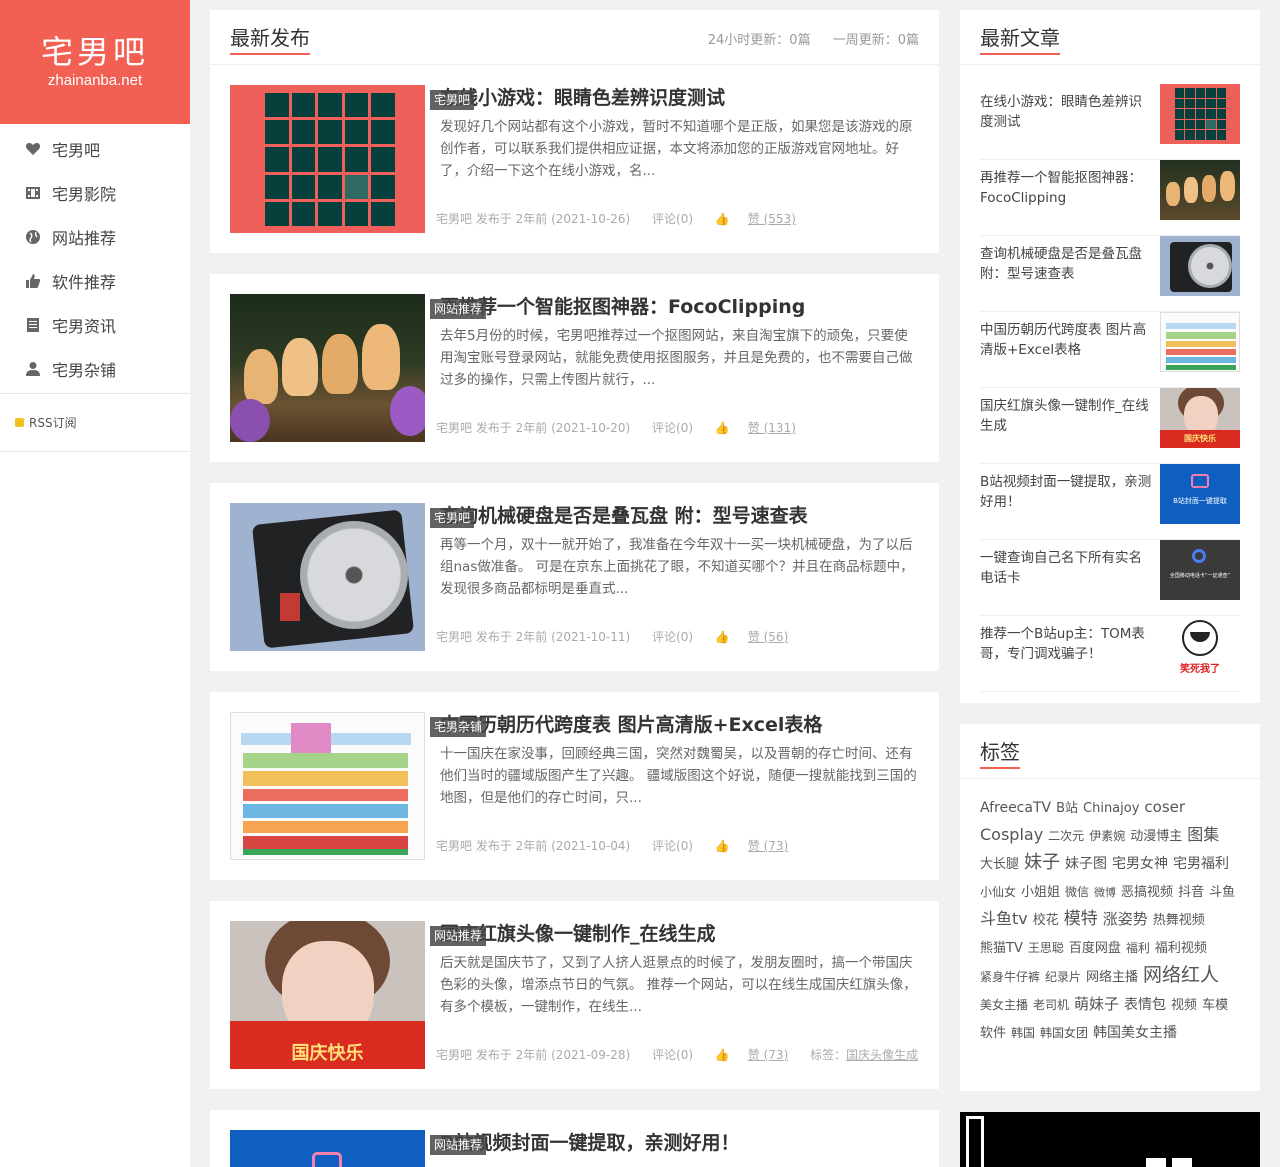  I want to click on post-title: 在线小游戏：眼睛色差辨识度测试, so click(582, 98).